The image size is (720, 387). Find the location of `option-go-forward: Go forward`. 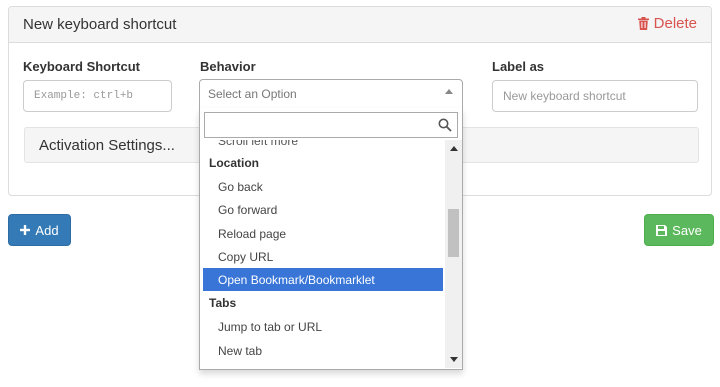

option-go-forward: Go forward is located at coordinates (323, 209).